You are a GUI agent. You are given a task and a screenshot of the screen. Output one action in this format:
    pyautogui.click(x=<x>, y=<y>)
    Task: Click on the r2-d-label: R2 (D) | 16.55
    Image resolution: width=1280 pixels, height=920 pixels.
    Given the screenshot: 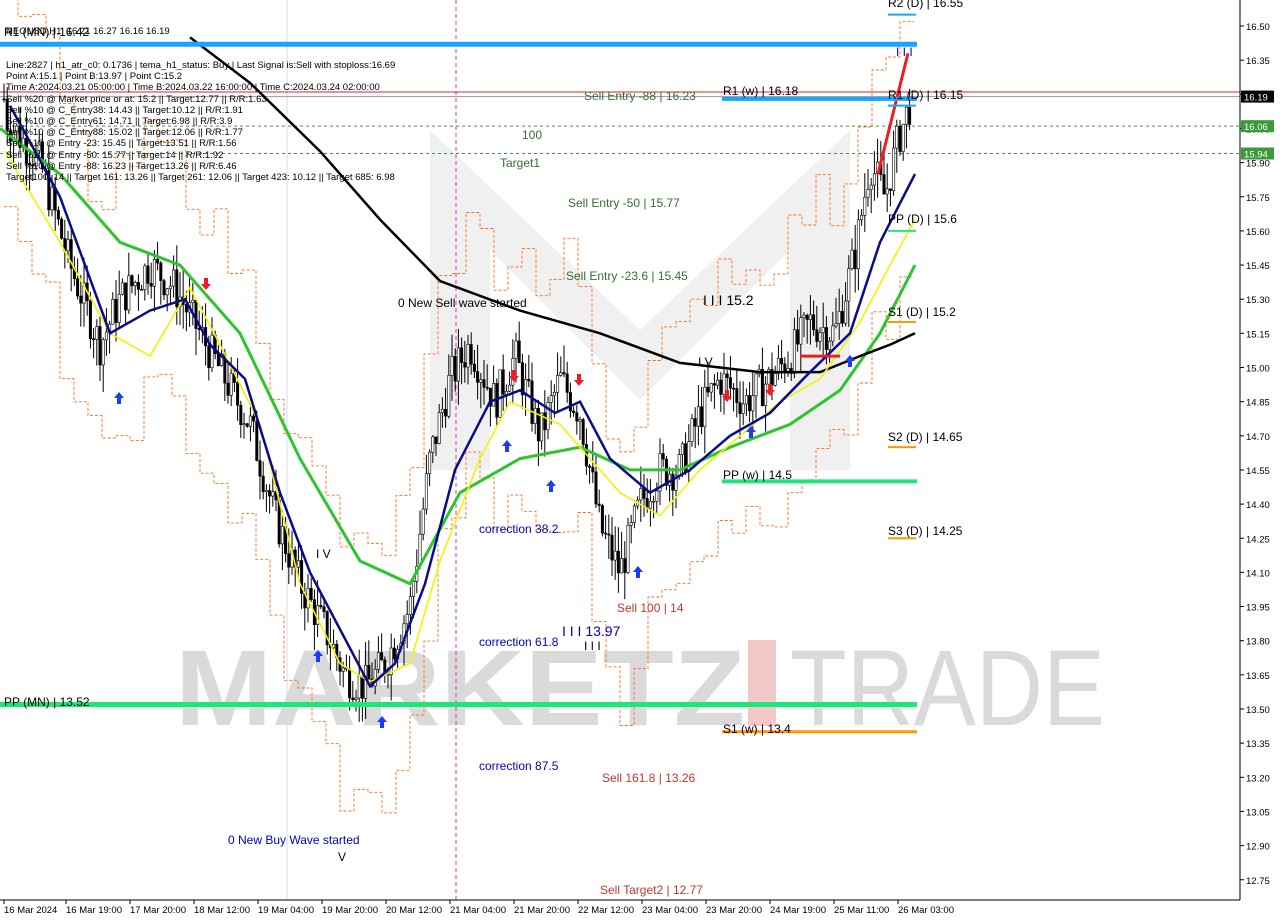 What is the action you would take?
    pyautogui.click(x=925, y=5)
    